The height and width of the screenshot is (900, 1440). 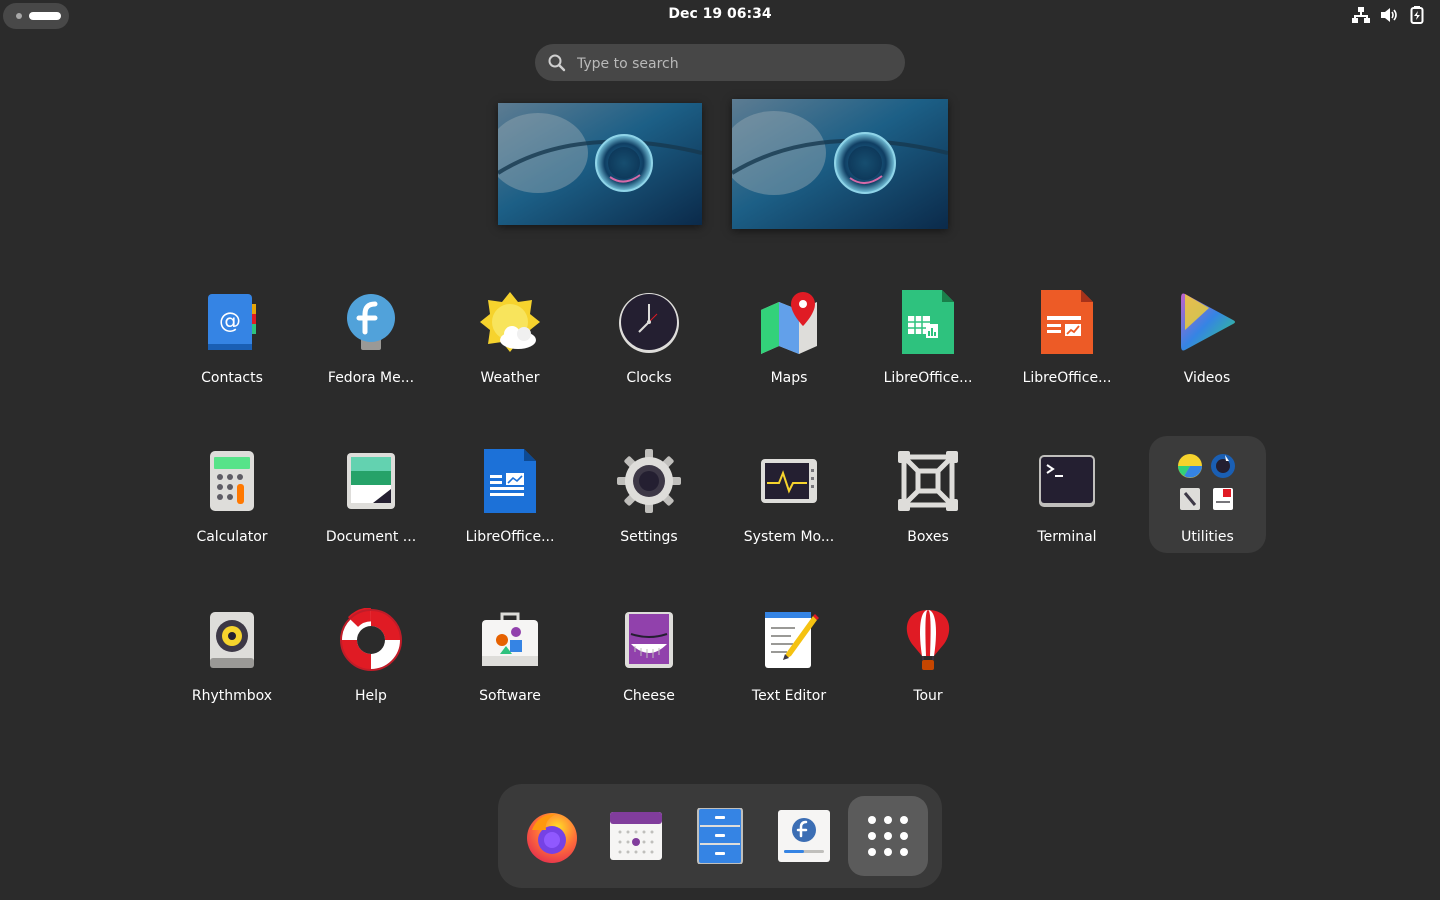 I want to click on text-editor-icon, so click(x=792, y=640).